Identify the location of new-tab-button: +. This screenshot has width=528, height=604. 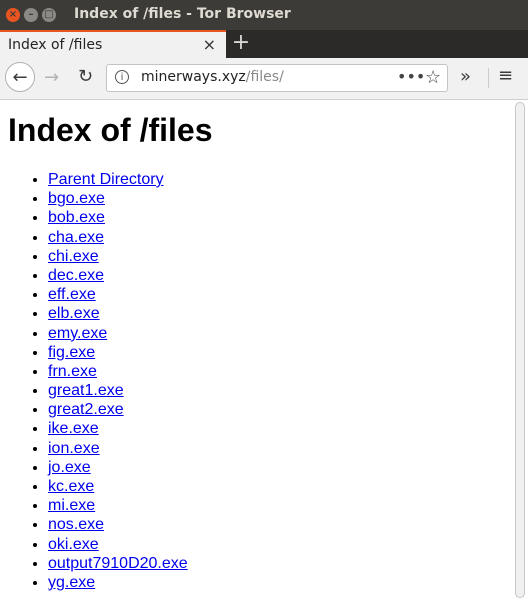
(241, 44).